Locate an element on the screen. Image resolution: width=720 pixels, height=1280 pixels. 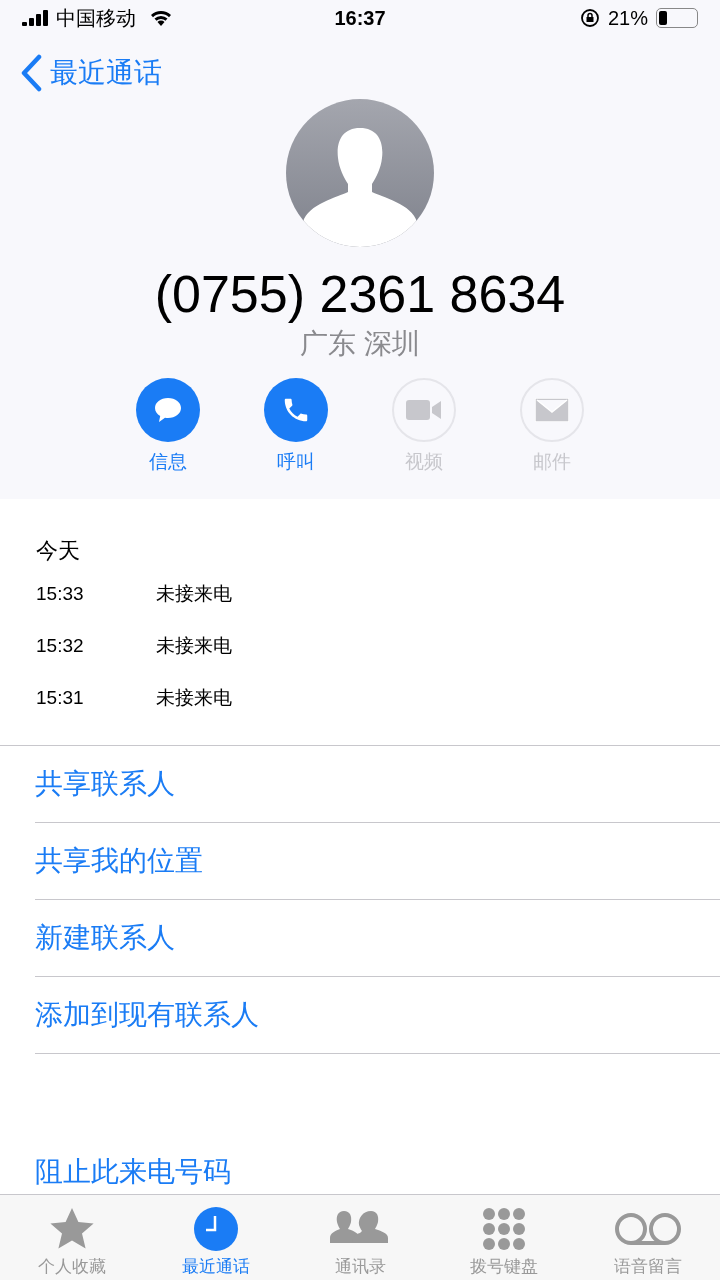
date-heading: 今天 is located at coordinates (58, 550).